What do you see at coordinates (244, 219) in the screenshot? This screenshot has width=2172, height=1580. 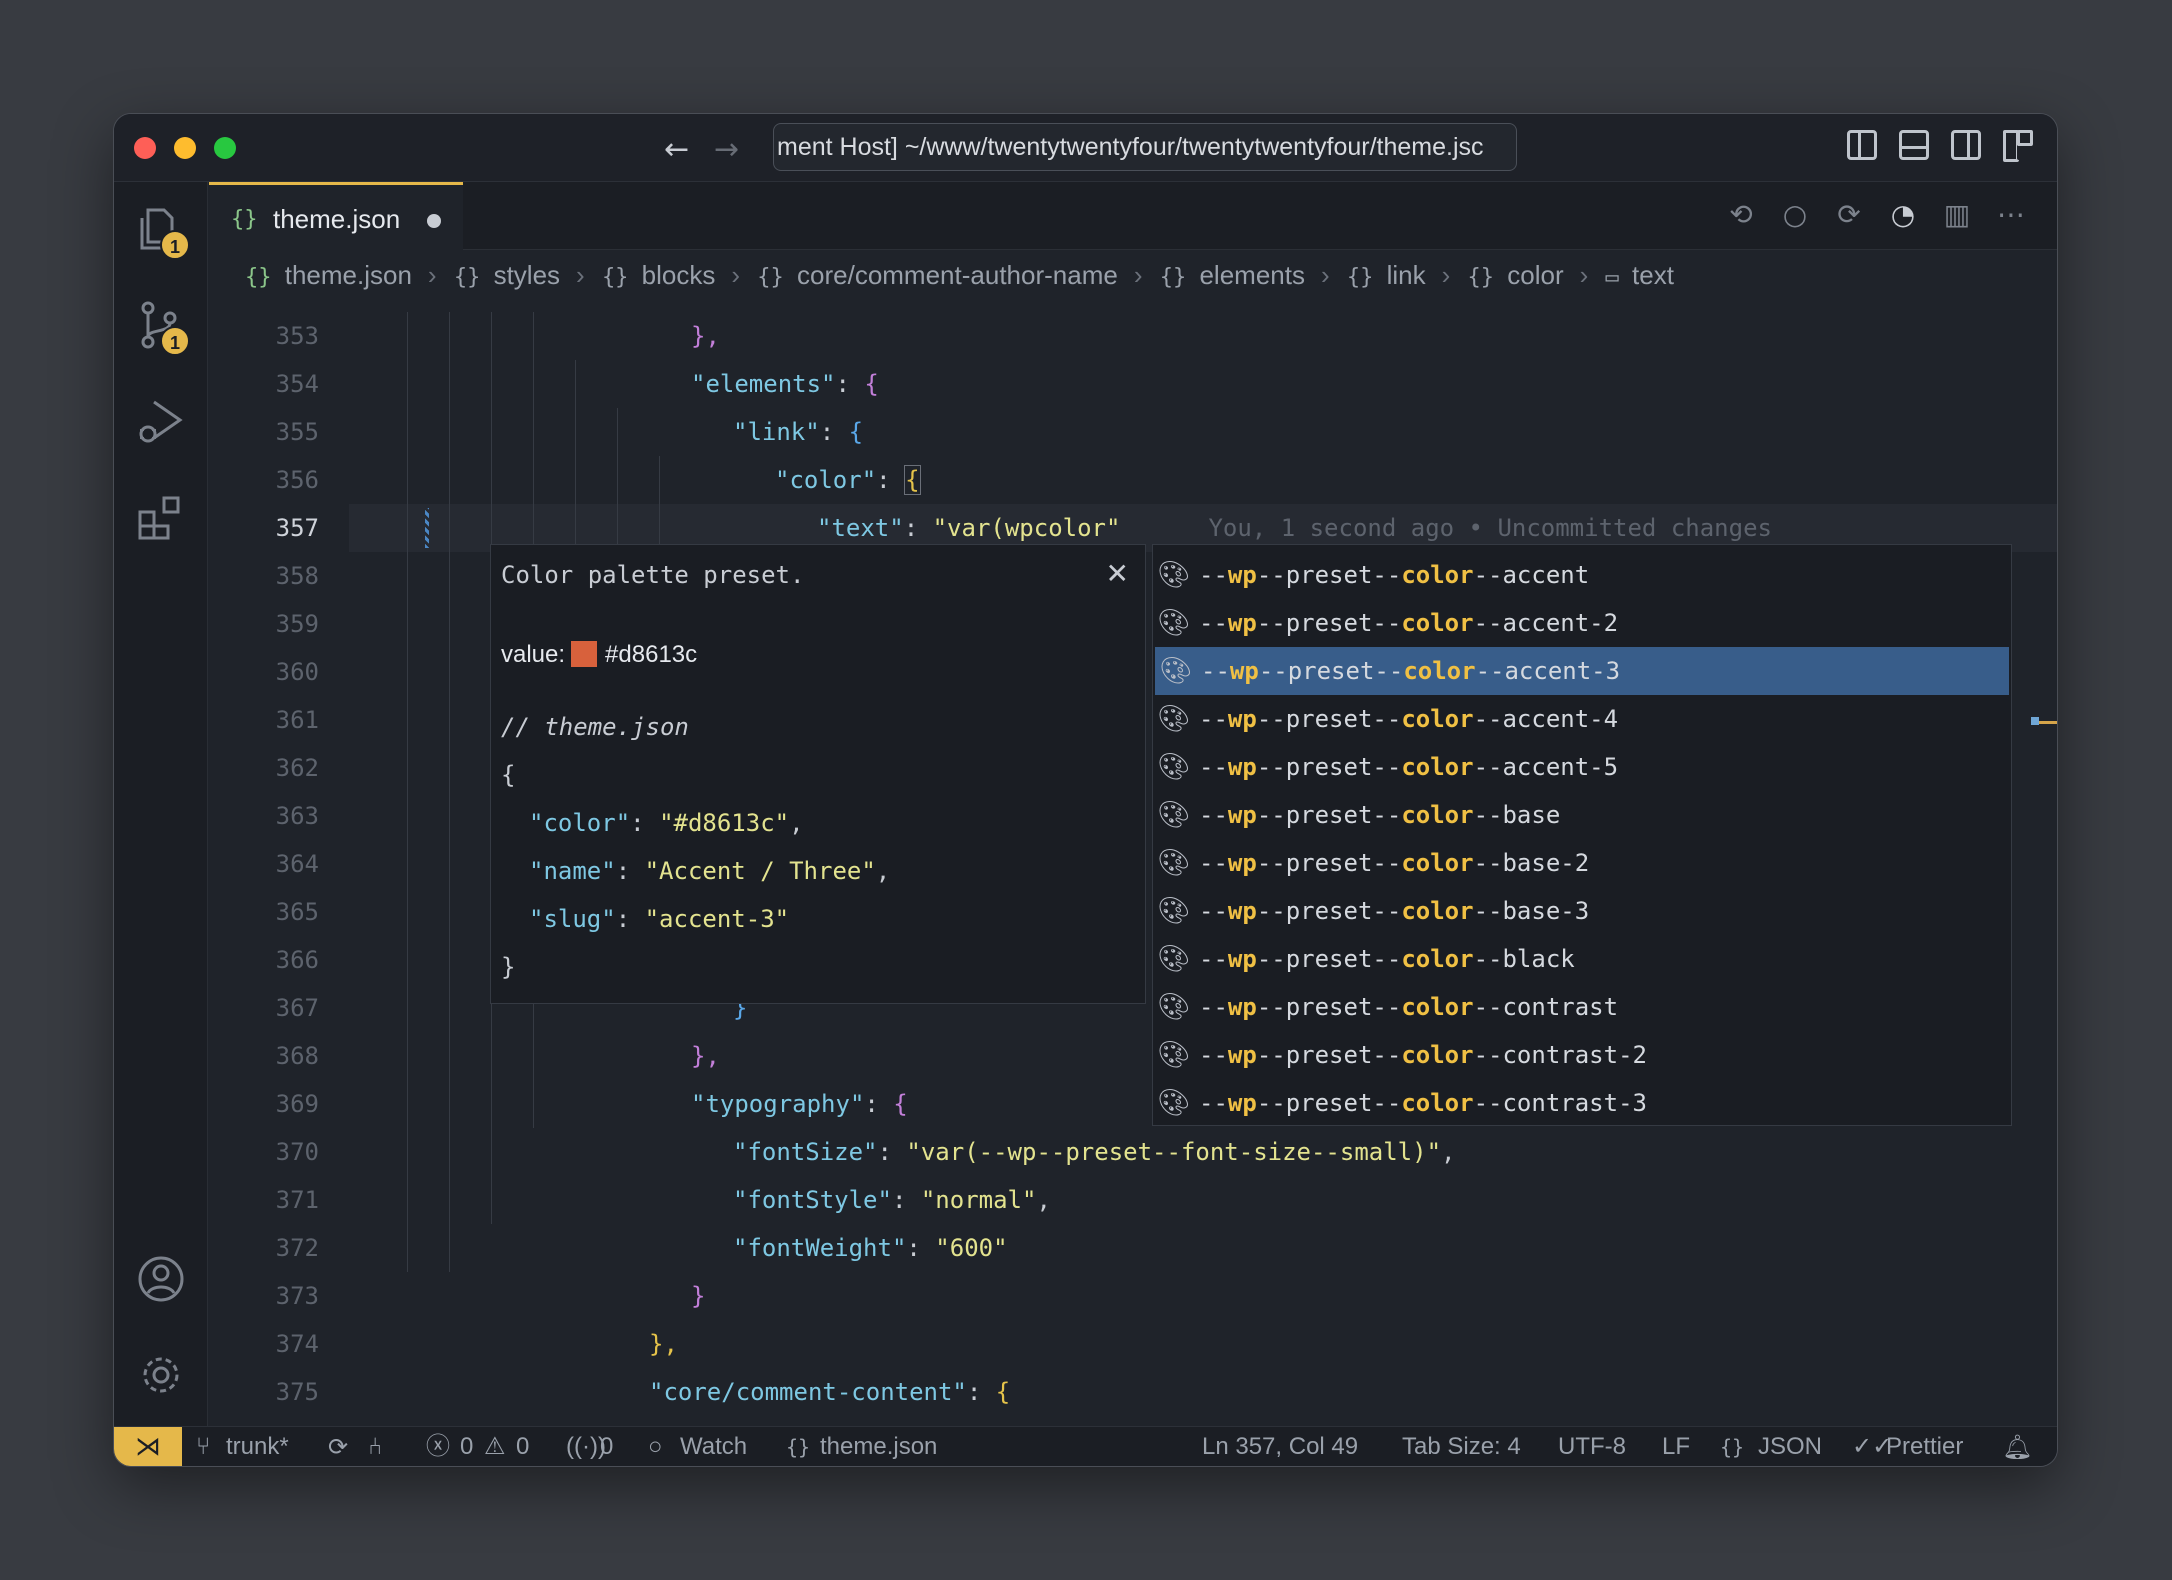 I see `json-file-icon: {}` at bounding box center [244, 219].